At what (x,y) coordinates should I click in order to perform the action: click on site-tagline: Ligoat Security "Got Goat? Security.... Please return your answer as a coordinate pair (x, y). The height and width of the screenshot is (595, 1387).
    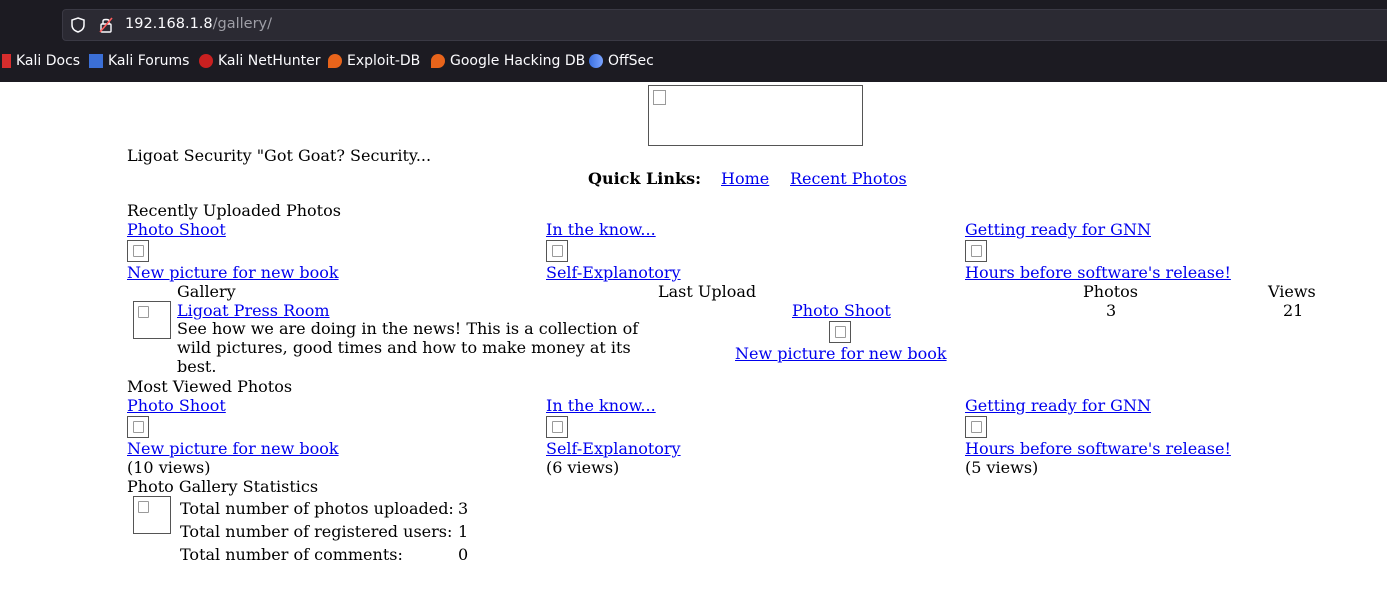
    Looking at the image, I should click on (279, 155).